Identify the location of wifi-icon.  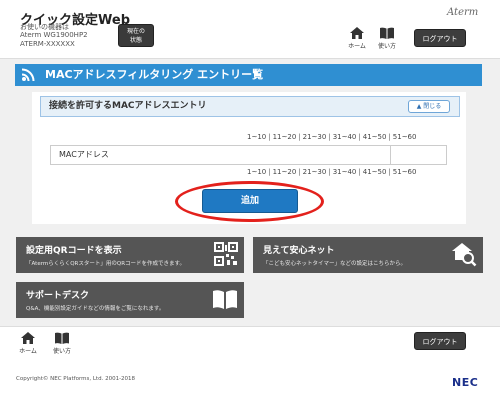
(28, 75).